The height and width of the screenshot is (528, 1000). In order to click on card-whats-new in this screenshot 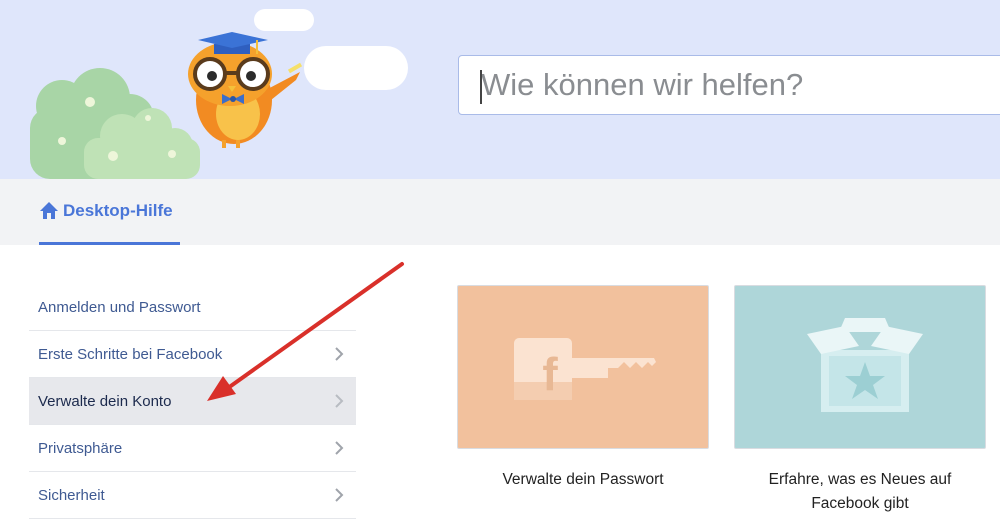, I will do `click(860, 367)`.